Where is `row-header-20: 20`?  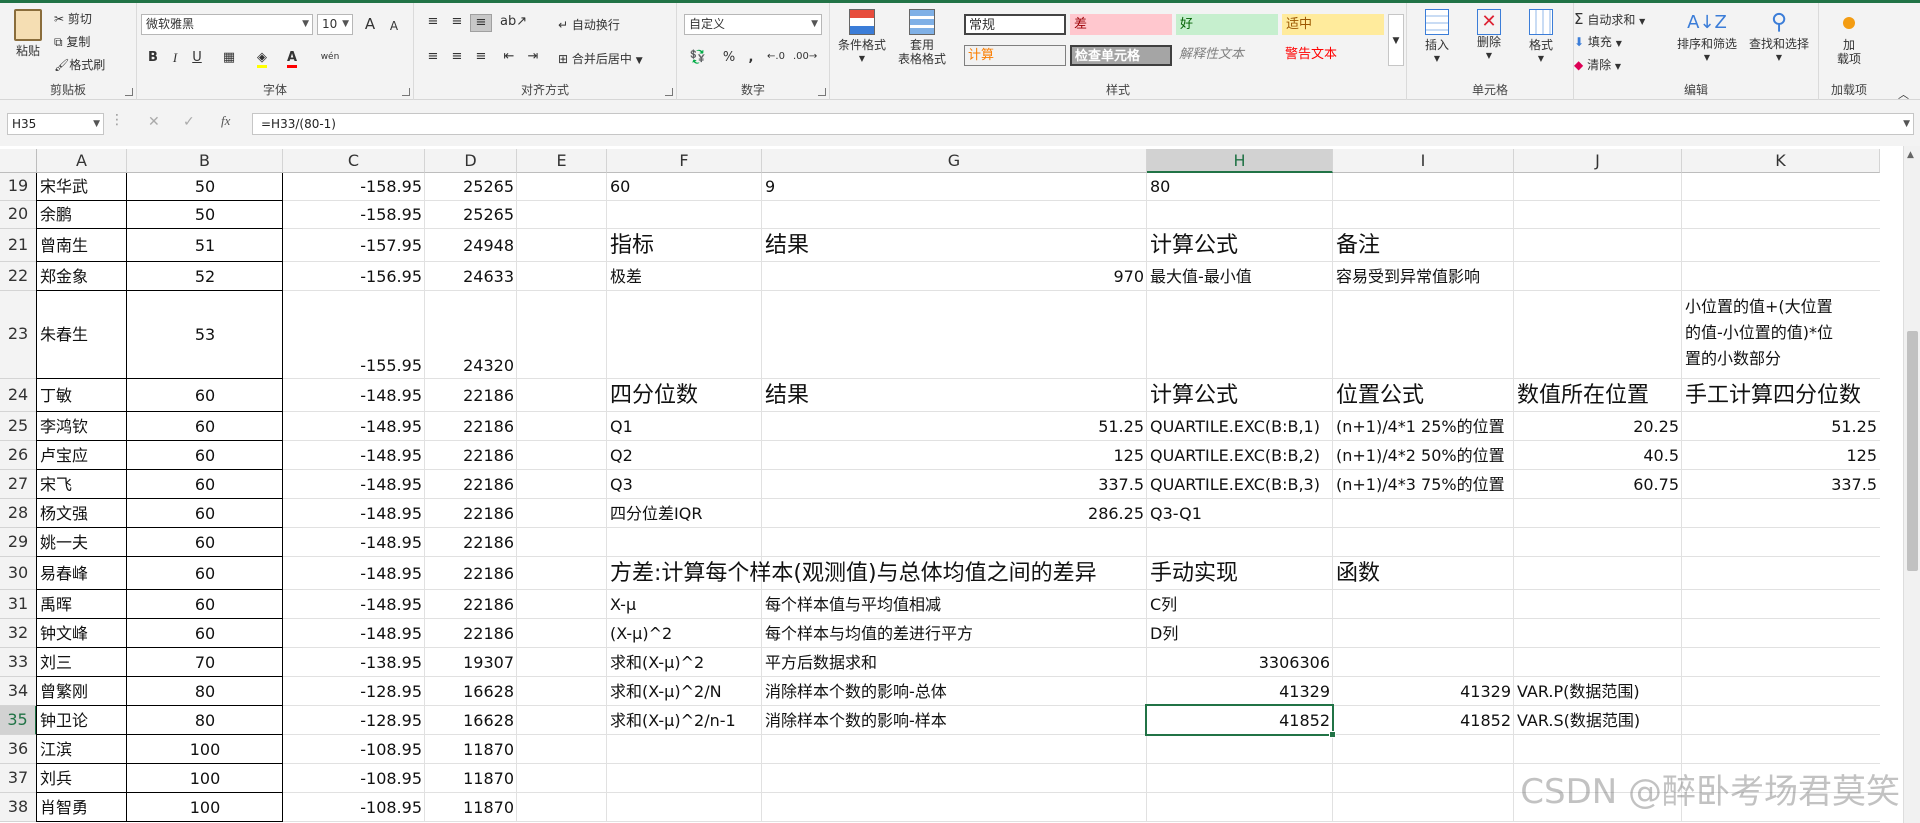 row-header-20: 20 is located at coordinates (18, 215).